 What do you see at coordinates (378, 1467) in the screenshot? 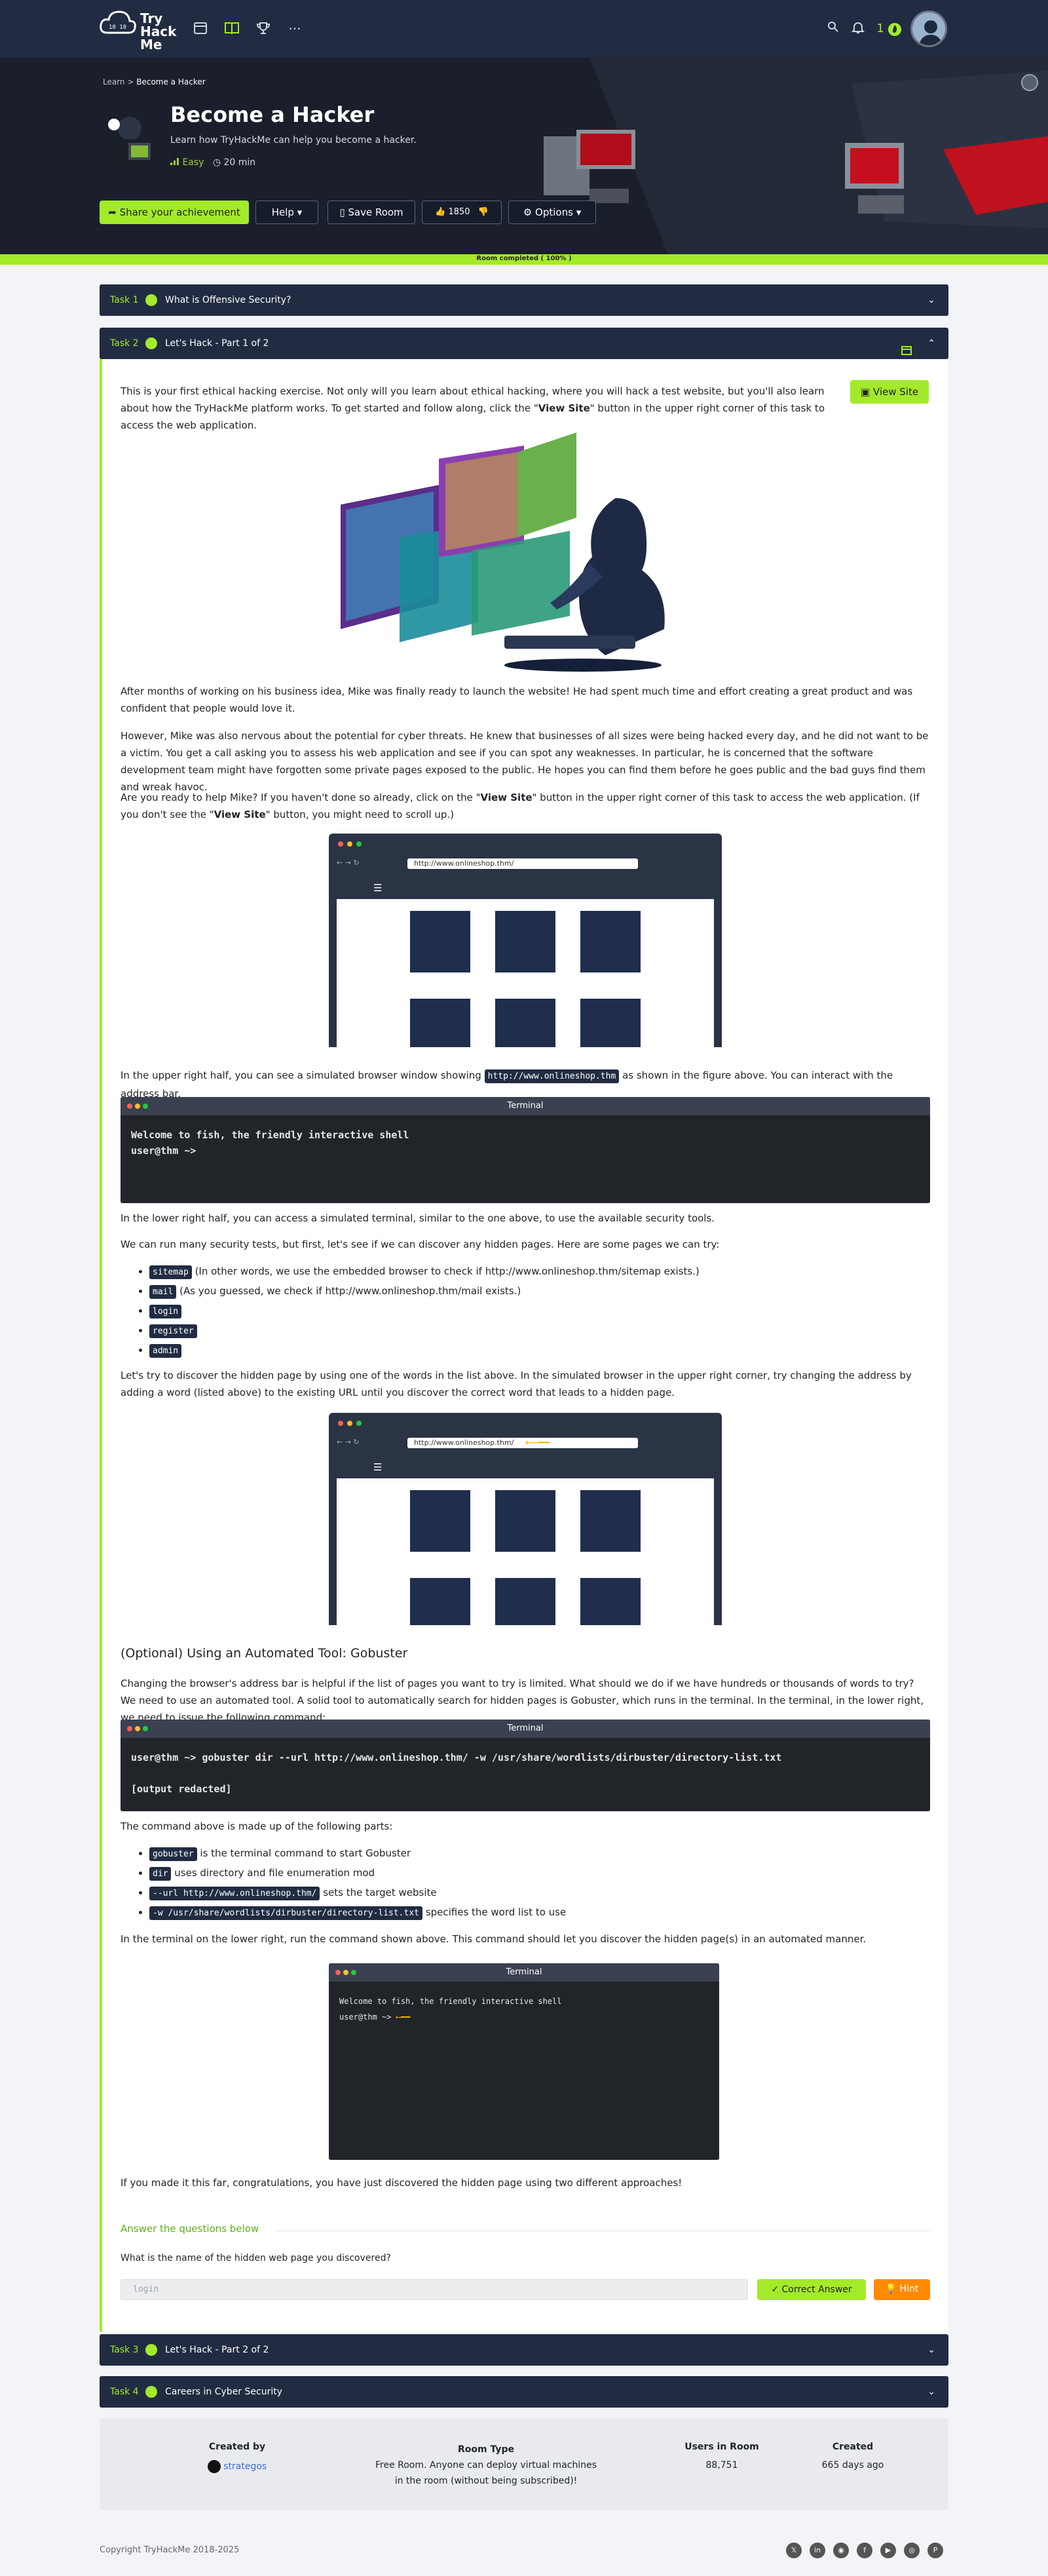
I see `hamburger-menu-icon: ☰` at bounding box center [378, 1467].